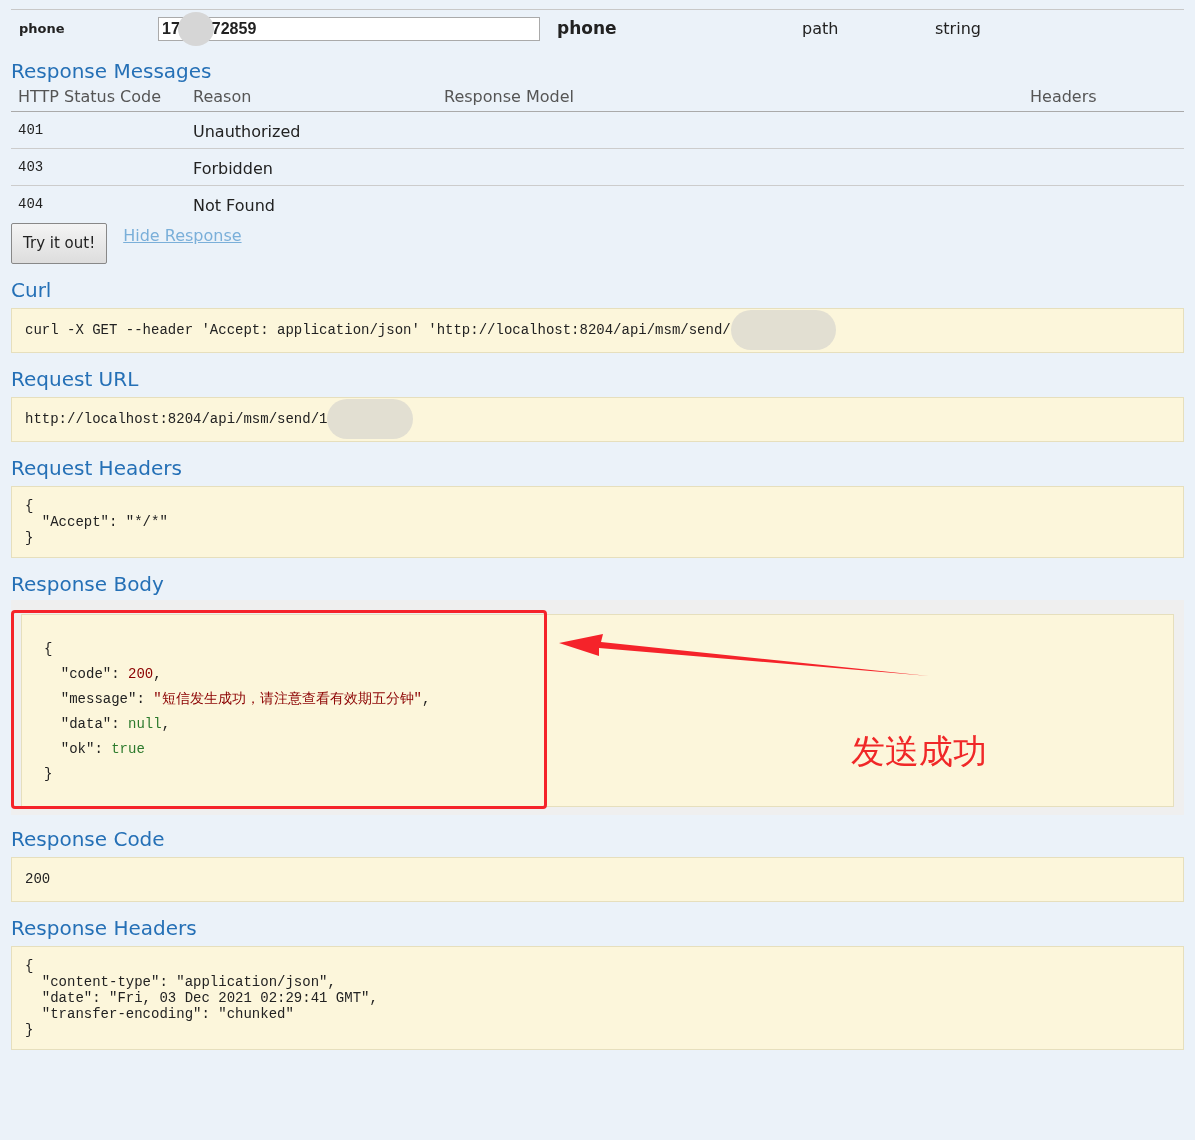 This screenshot has width=1195, height=1140. I want to click on code-block: { "Accept": "*/*" }, so click(597, 521).